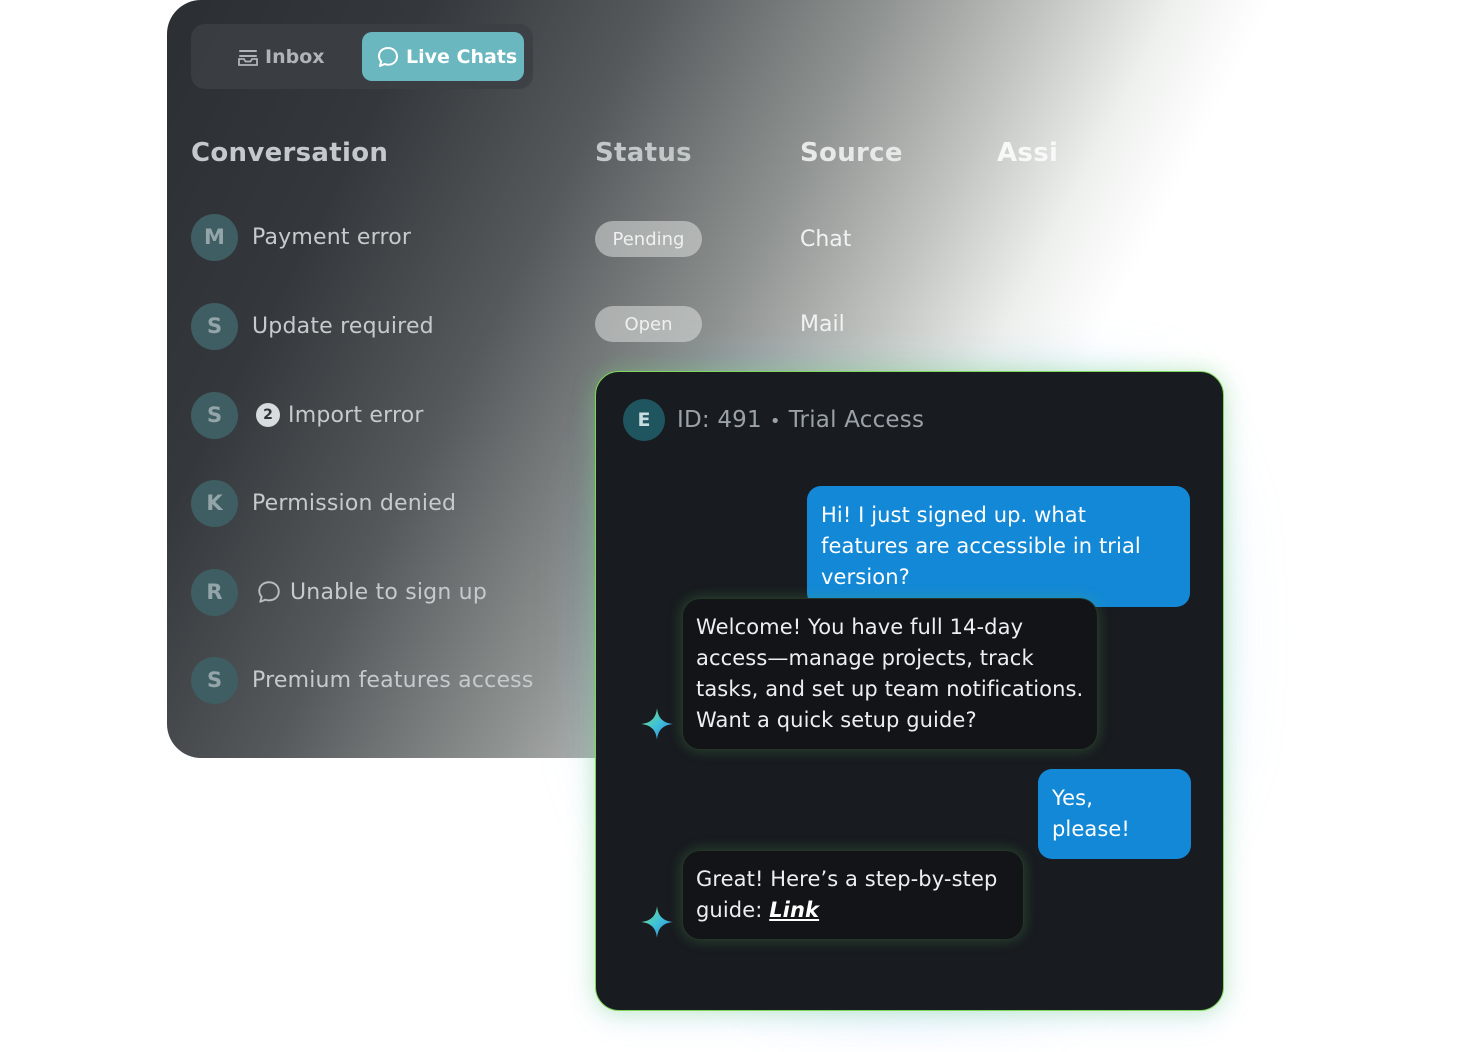 The image size is (1480, 1052). What do you see at coordinates (826, 239) in the screenshot?
I see `source-label: Chat` at bounding box center [826, 239].